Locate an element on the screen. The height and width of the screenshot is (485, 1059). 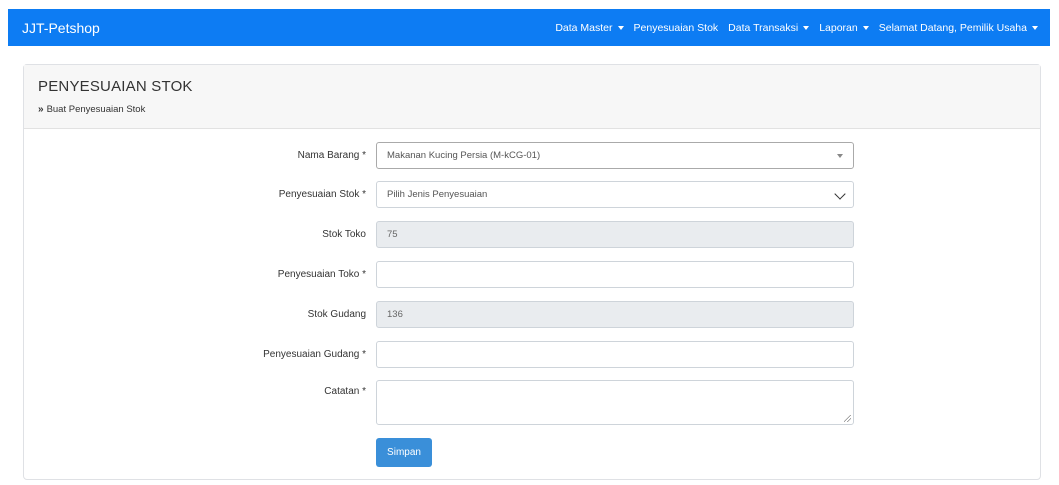
penyesuaian-stok-value: Pilih Jenis Penyesuaian is located at coordinates (437, 194).